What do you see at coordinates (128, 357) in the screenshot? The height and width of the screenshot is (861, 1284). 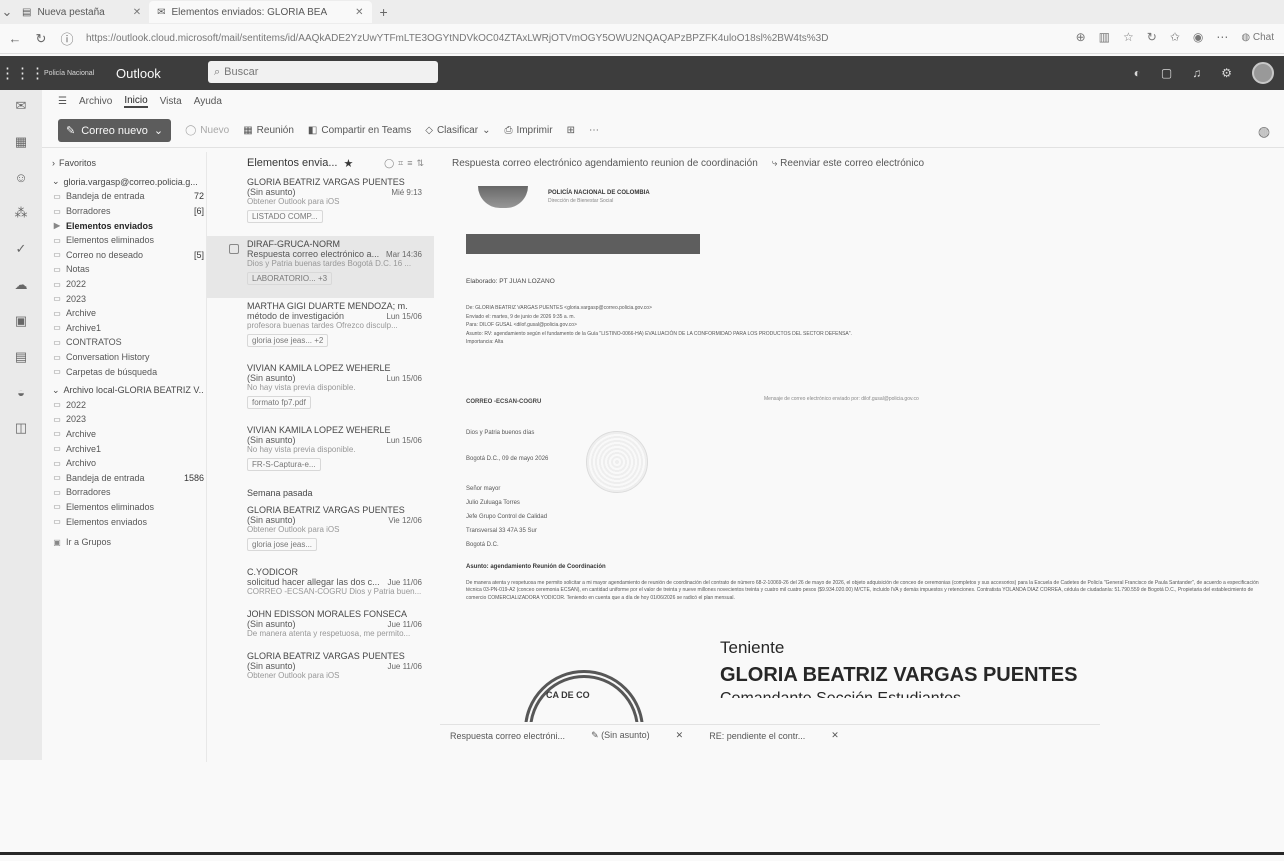 I see `folder-item: ▭ Conversation History` at bounding box center [128, 357].